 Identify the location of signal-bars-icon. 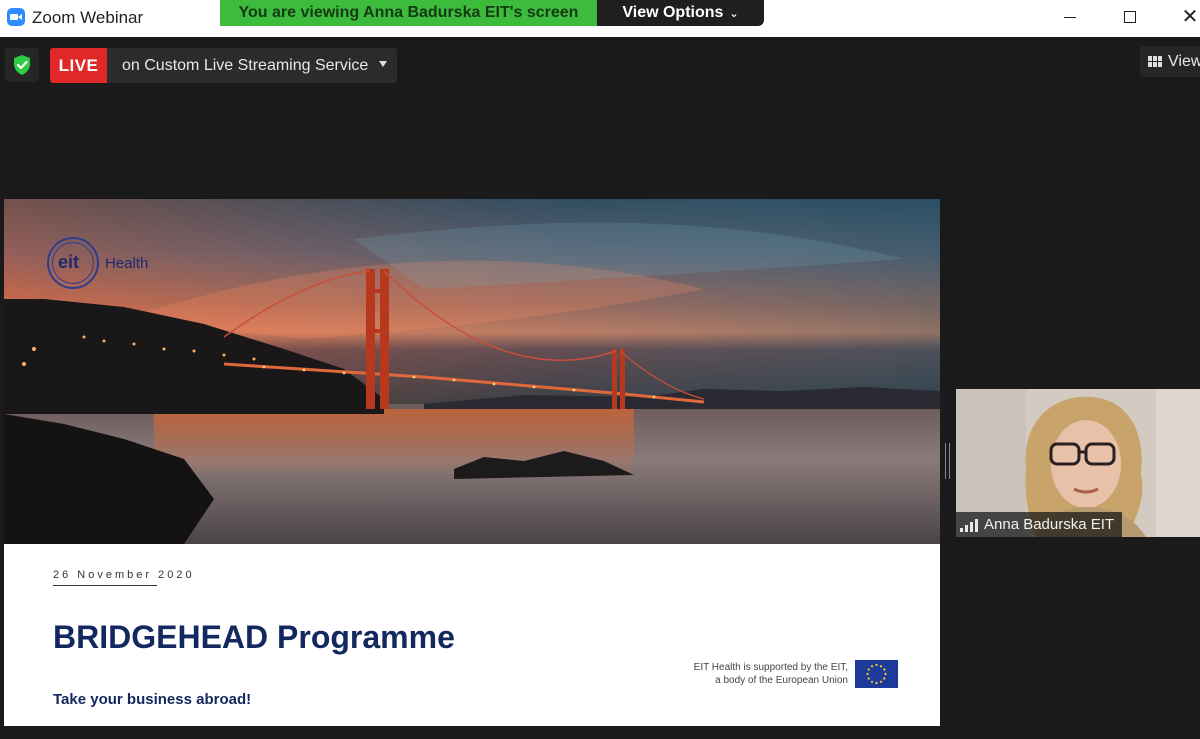
(969, 525).